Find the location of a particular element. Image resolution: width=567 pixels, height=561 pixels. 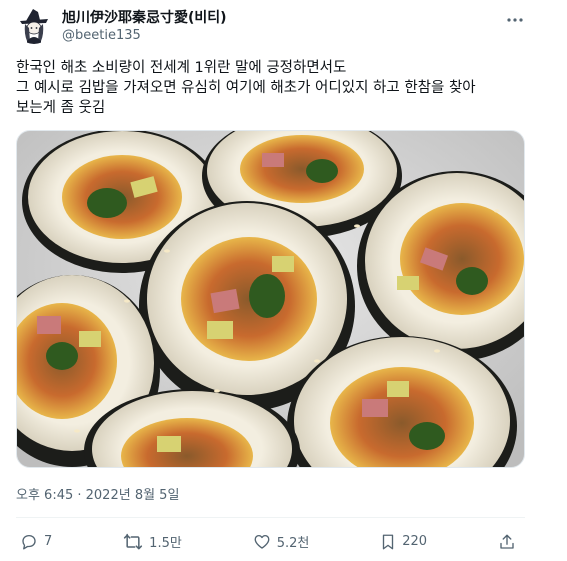

reply-count: 7 is located at coordinates (48, 541).